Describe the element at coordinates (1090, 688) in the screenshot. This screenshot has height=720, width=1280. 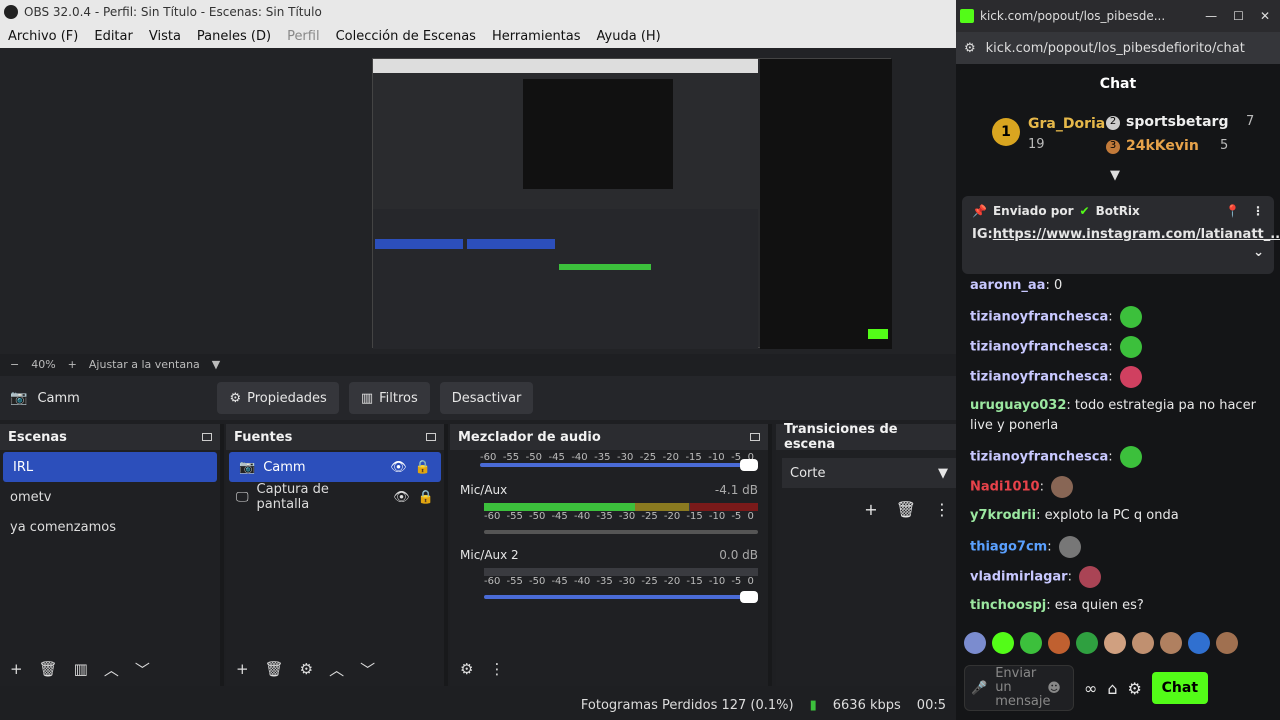
I see `infinity-icon: ∞` at that location.